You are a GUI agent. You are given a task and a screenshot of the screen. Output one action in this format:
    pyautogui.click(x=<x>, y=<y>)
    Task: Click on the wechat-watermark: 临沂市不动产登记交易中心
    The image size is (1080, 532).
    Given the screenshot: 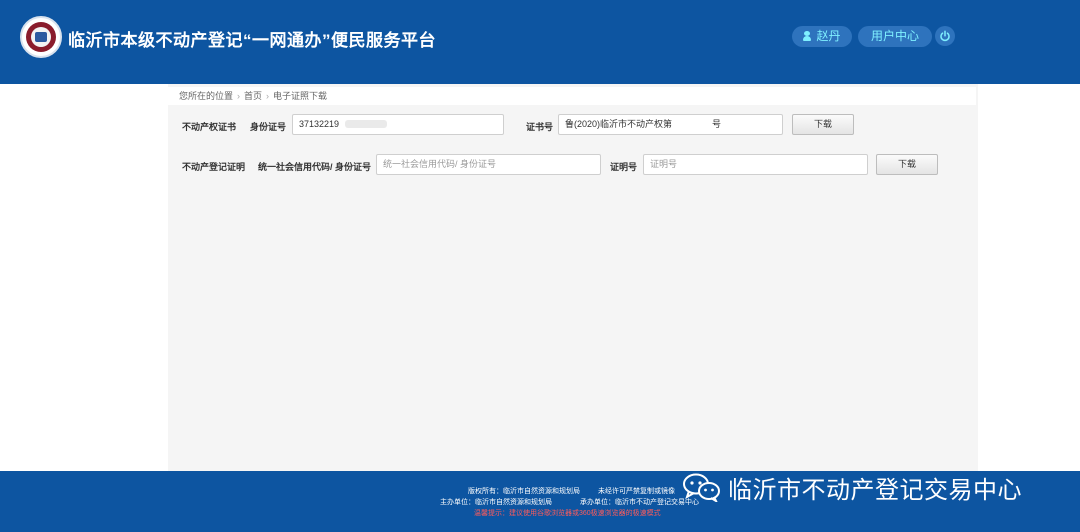 What is the action you would take?
    pyautogui.click(x=852, y=488)
    